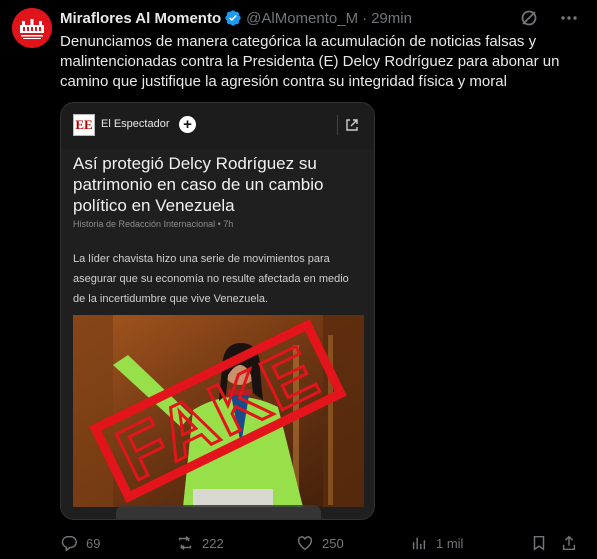 The height and width of the screenshot is (559, 597). What do you see at coordinates (549, 18) in the screenshot?
I see `tweet-top-icons` at bounding box center [549, 18].